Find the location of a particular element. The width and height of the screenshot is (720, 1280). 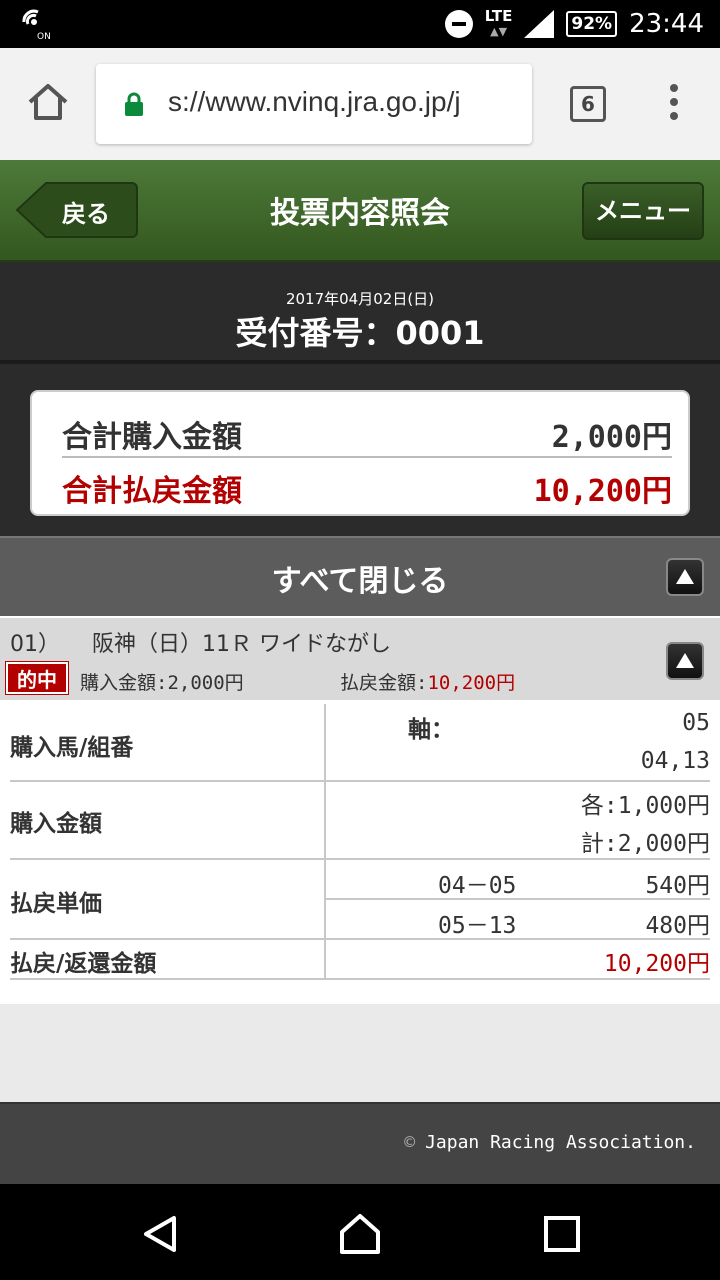

amount-each: 各:1,000円 is located at coordinates (645, 806).